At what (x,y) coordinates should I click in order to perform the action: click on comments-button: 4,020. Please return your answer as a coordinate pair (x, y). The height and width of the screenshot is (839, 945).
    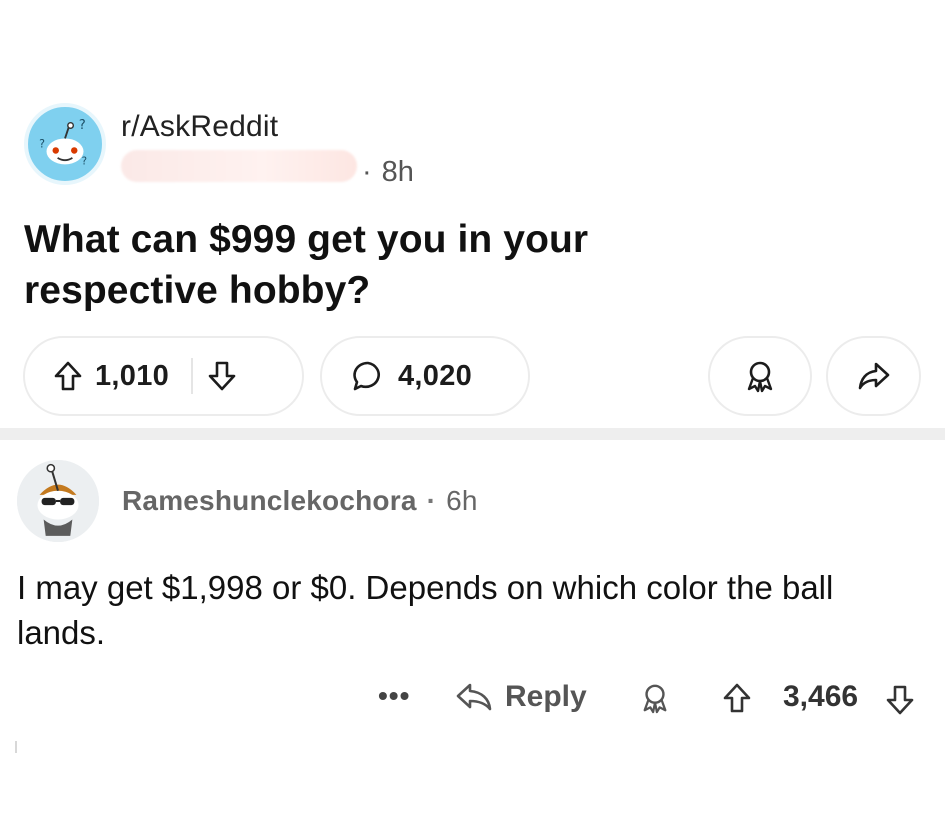
    Looking at the image, I should click on (425, 376).